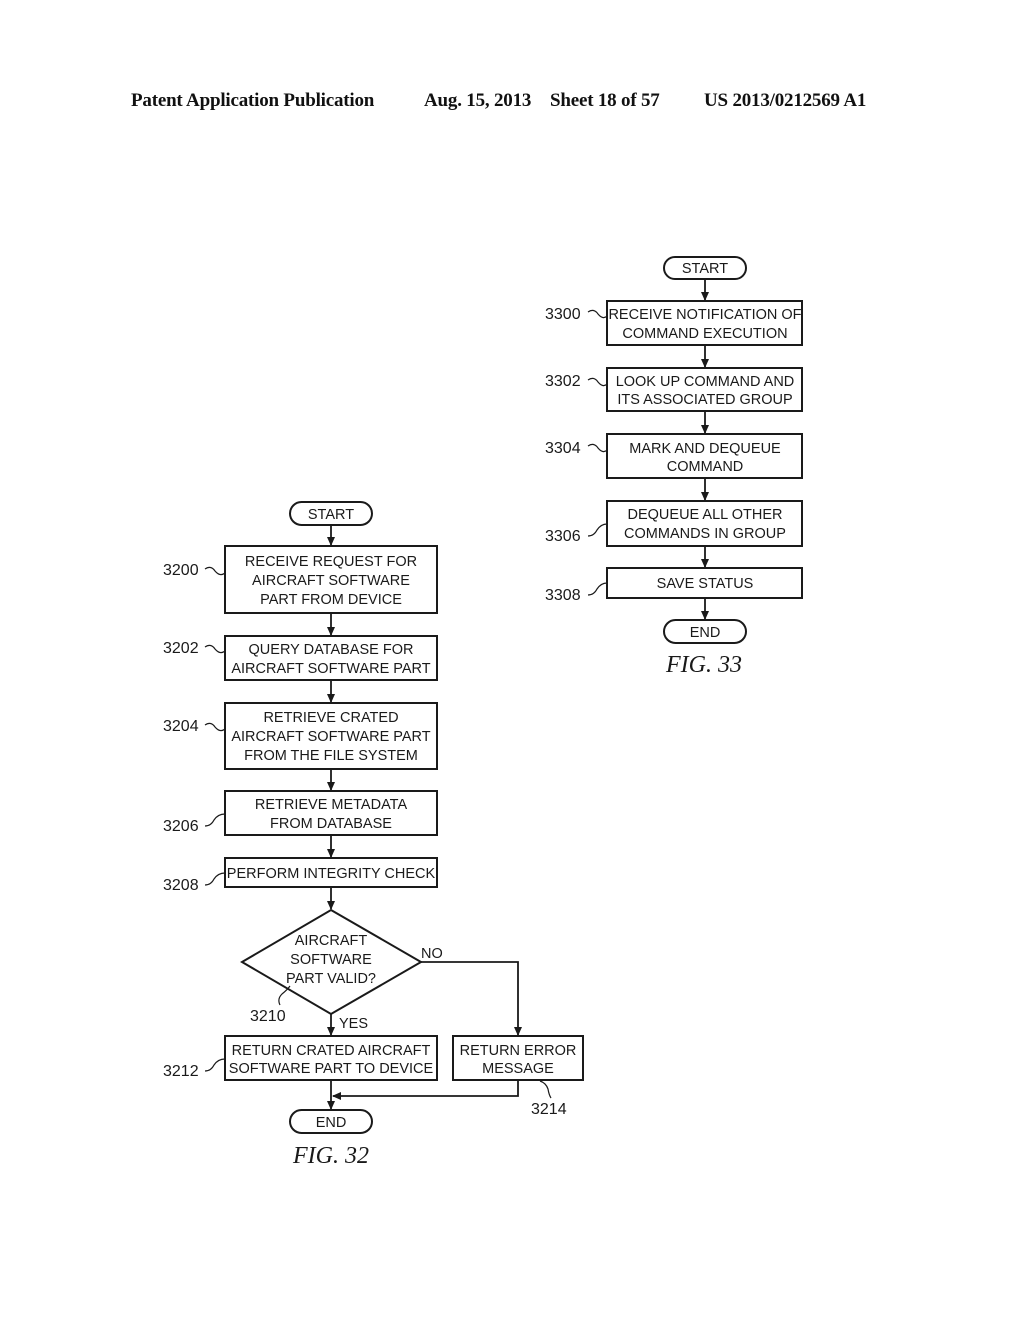 The image size is (1024, 1320). What do you see at coordinates (331, 824) in the screenshot?
I see `step-text-line: FROM DATABASE` at bounding box center [331, 824].